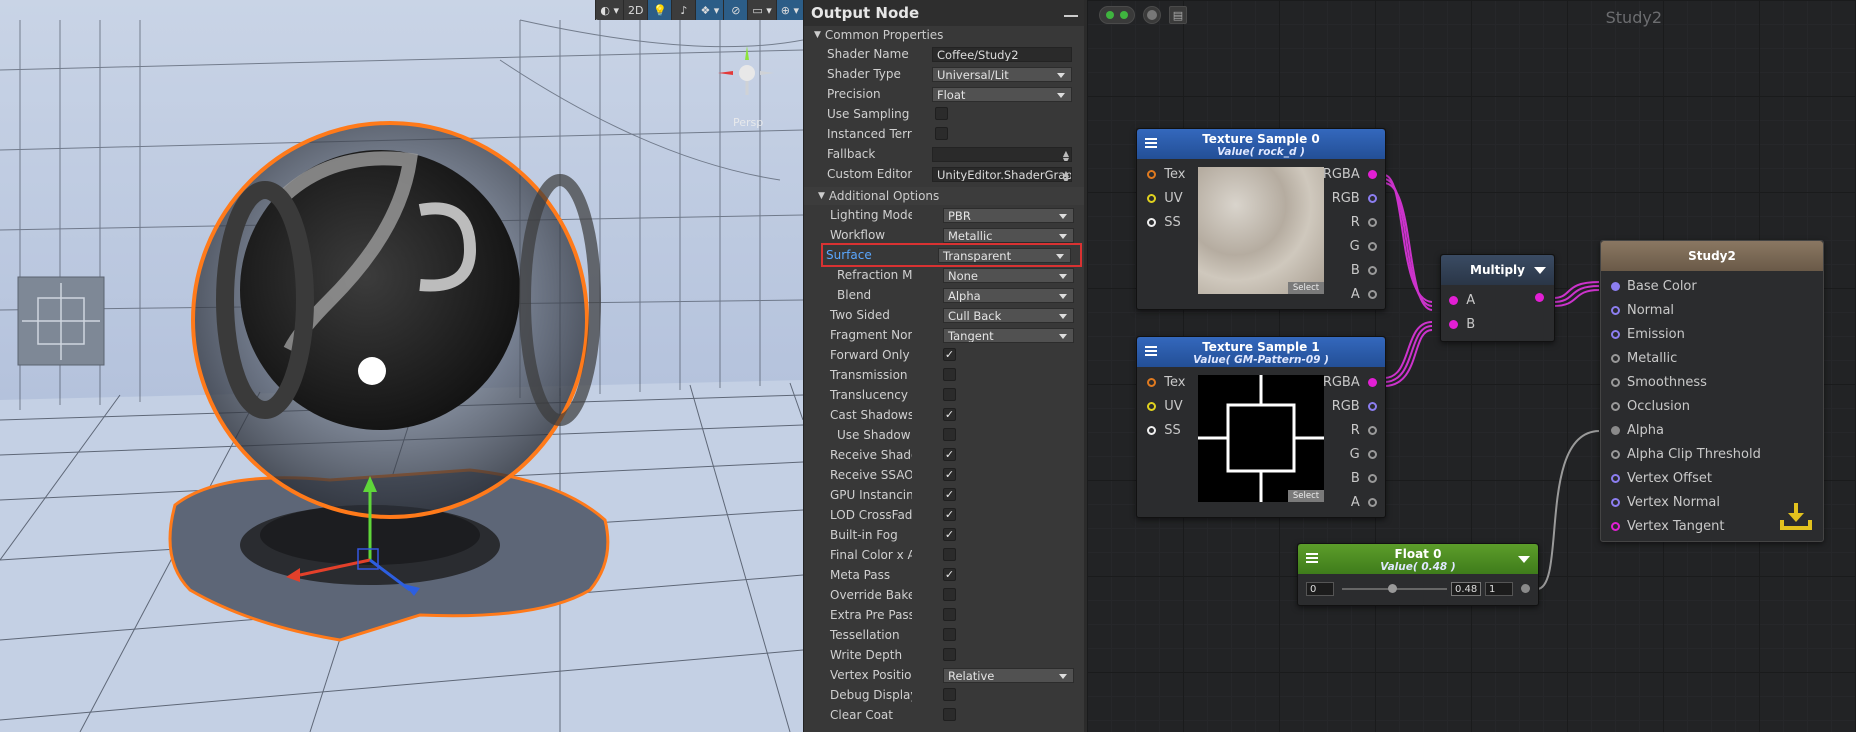 The width and height of the screenshot is (1856, 732). What do you see at coordinates (1008, 275) in the screenshot?
I see `refraction-model-dropdown: None` at bounding box center [1008, 275].